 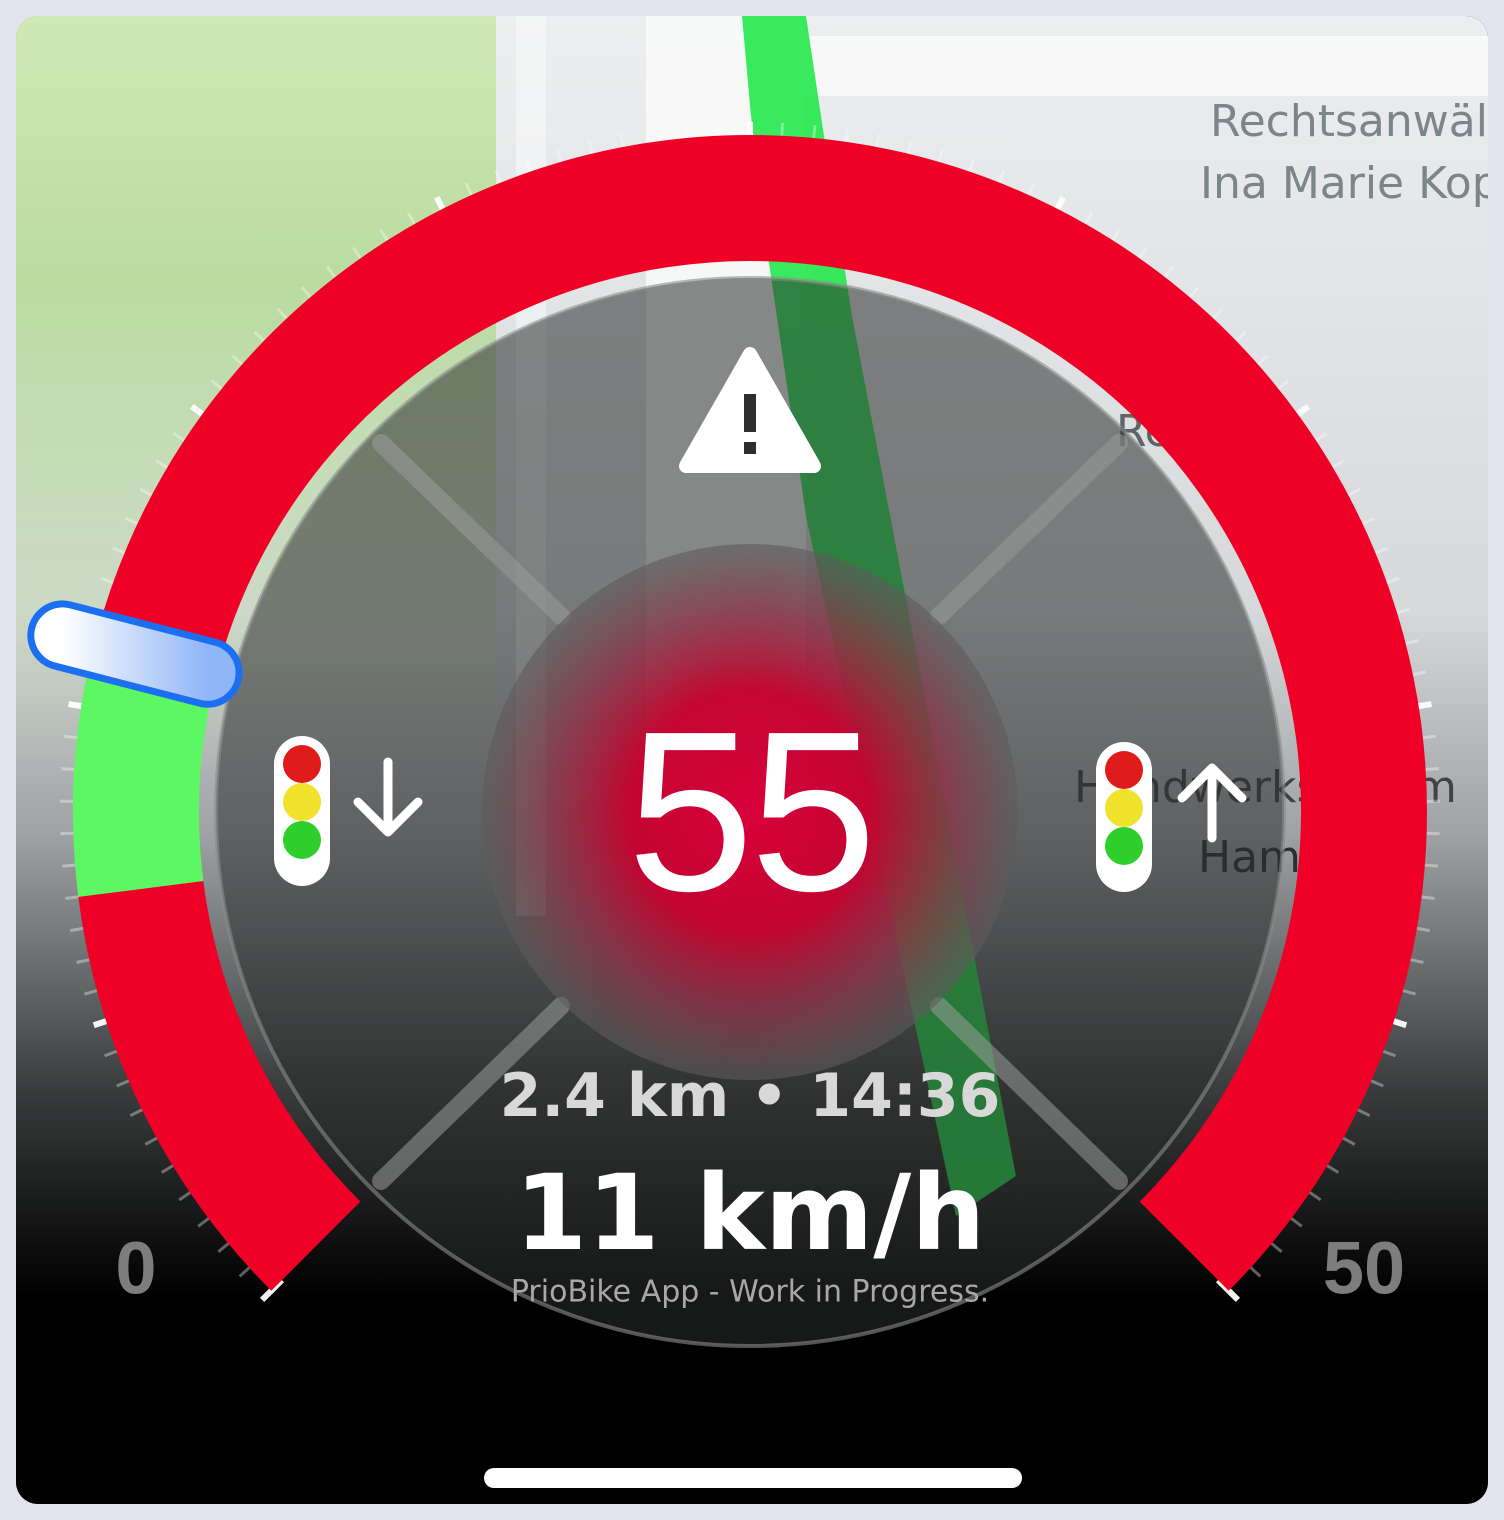 What do you see at coordinates (750, 1213) in the screenshot?
I see `current-speed: 11 km/h` at bounding box center [750, 1213].